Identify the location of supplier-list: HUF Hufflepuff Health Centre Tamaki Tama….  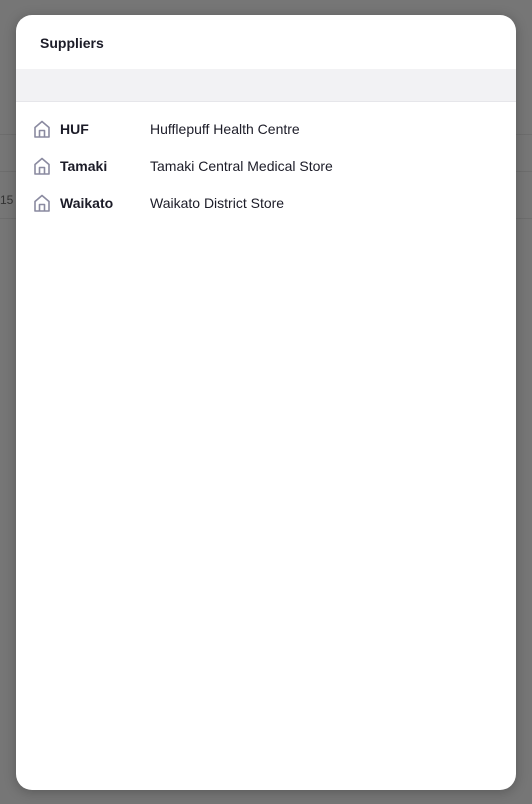
(266, 161).